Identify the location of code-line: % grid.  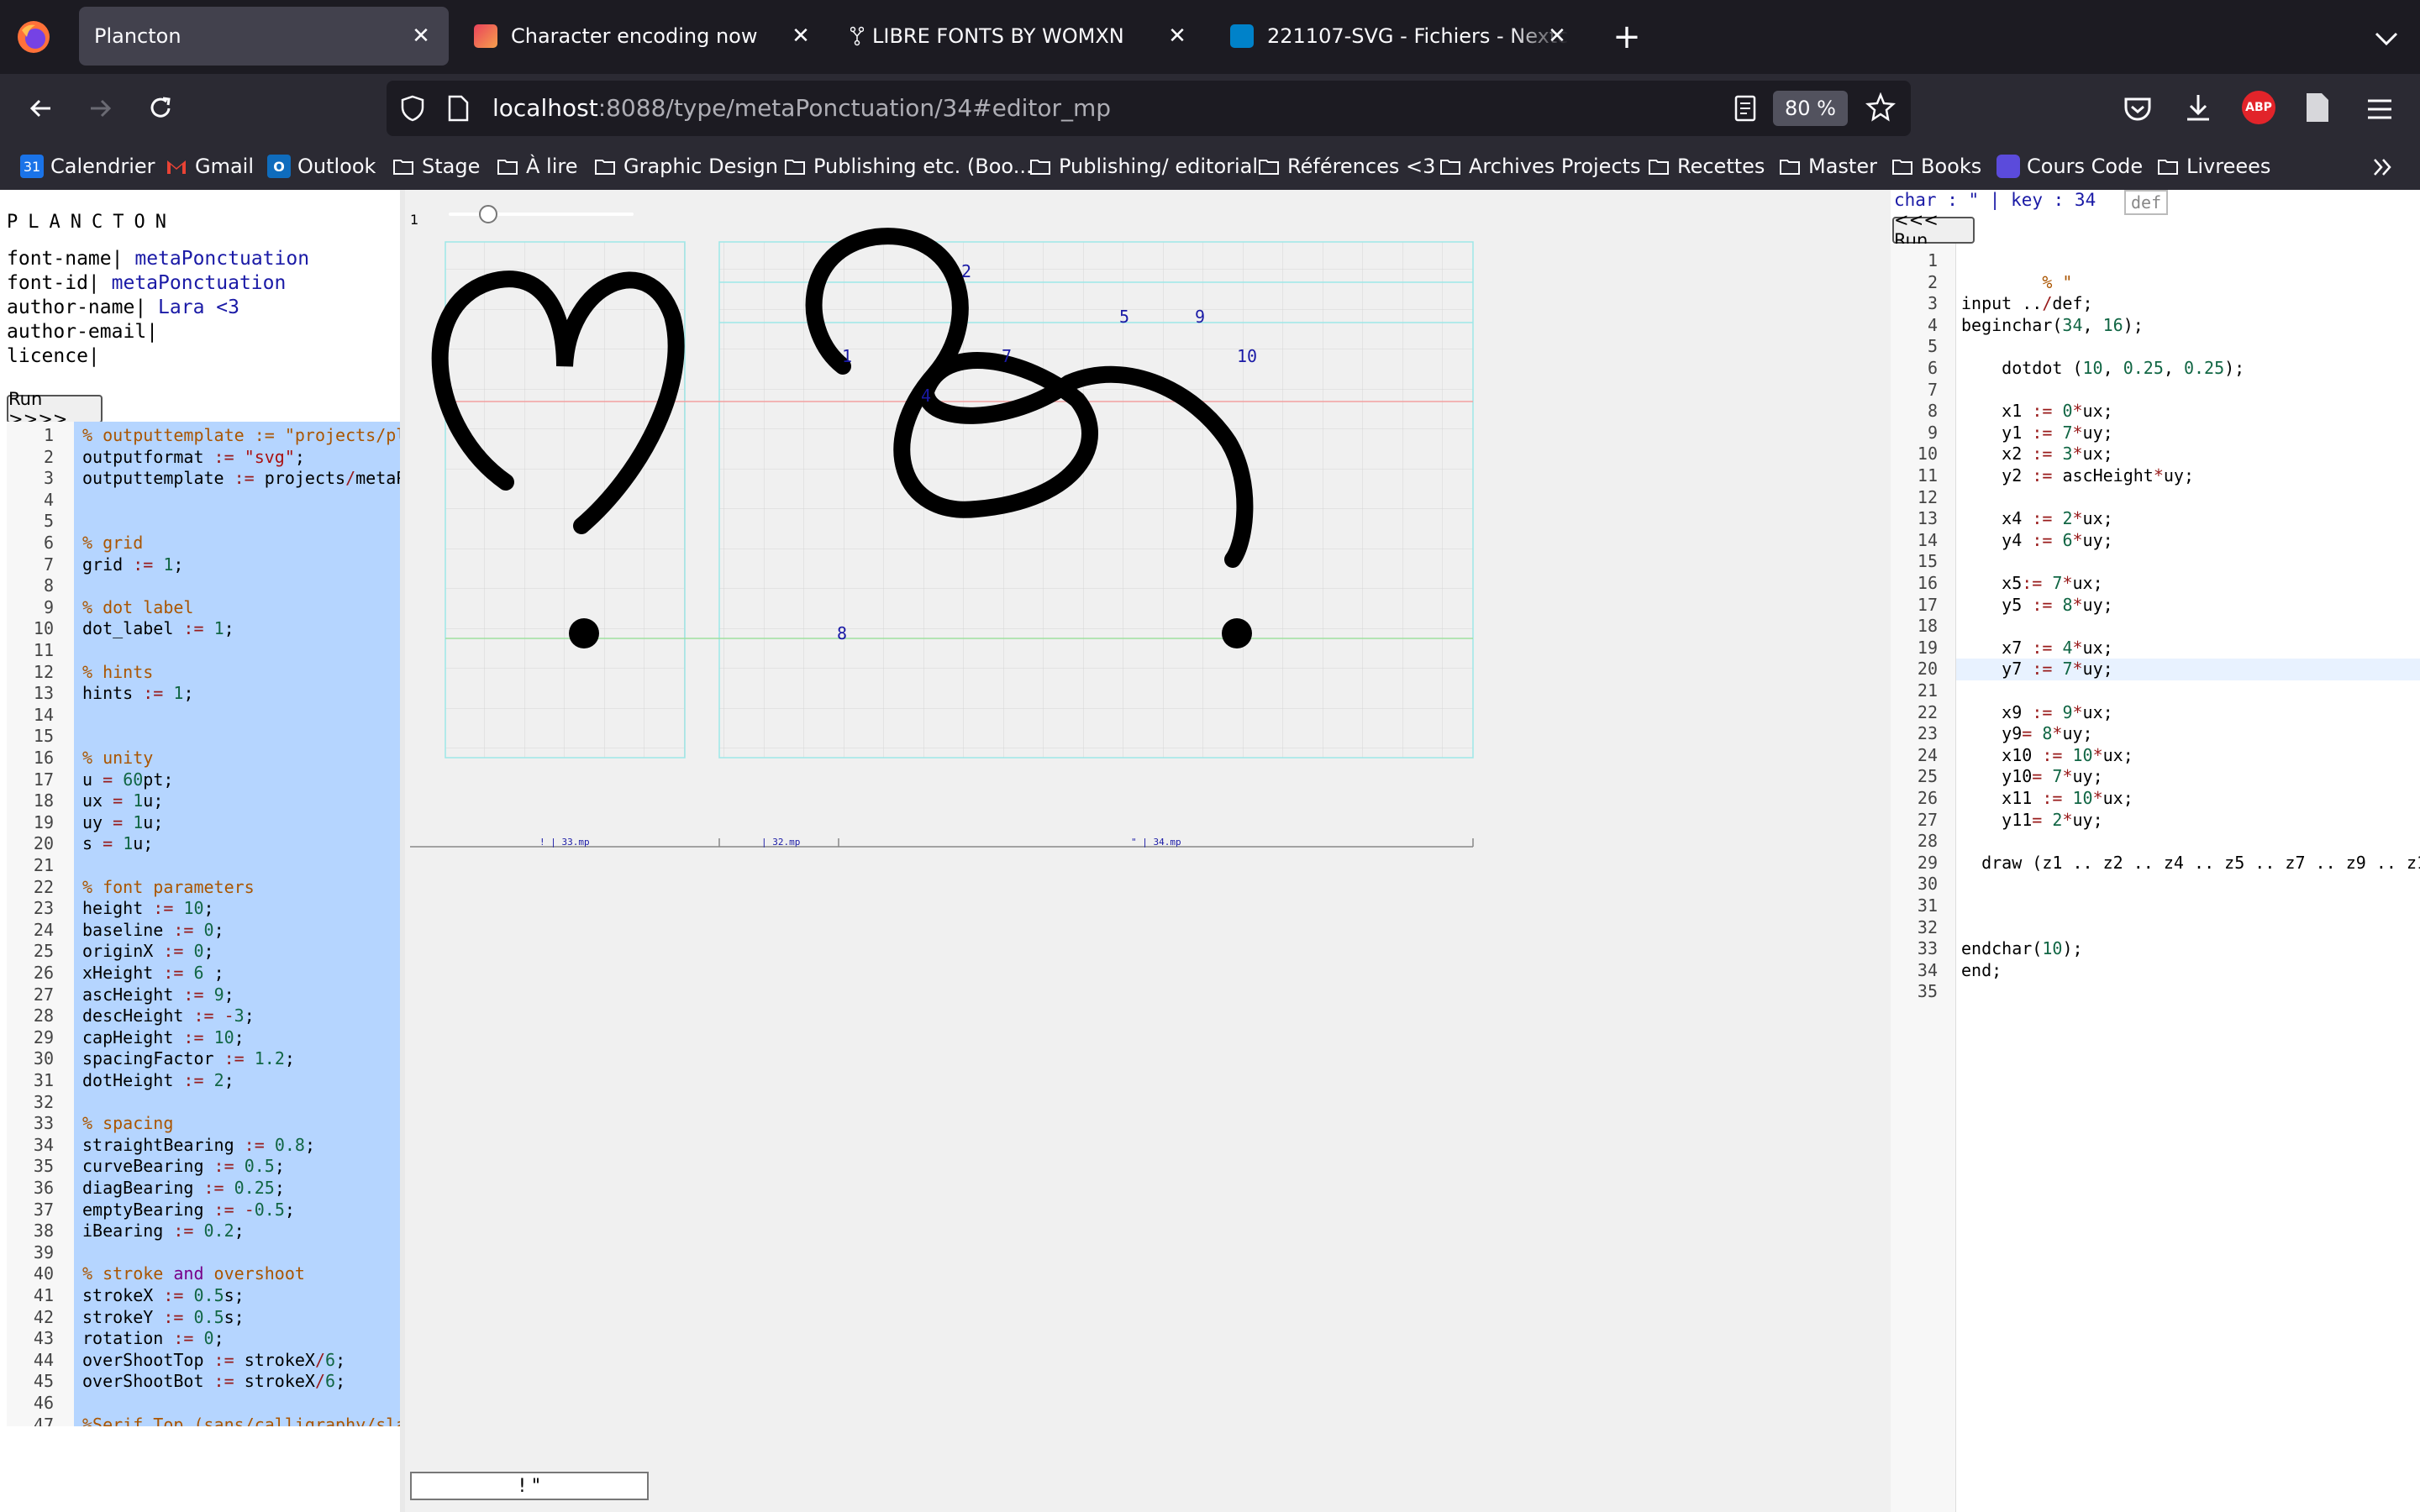
(113, 543).